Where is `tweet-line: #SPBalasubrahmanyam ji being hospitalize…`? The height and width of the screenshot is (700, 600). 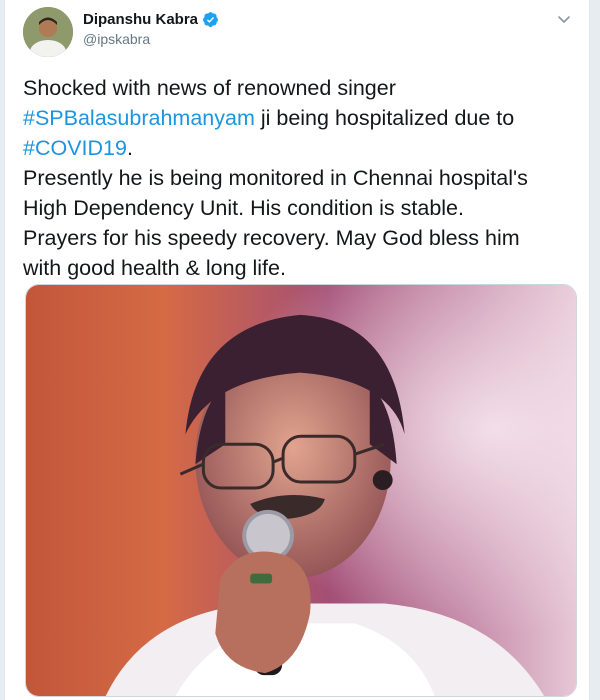 tweet-line: #SPBalasubrahmanyam ji being hospitalize… is located at coordinates (299, 118).